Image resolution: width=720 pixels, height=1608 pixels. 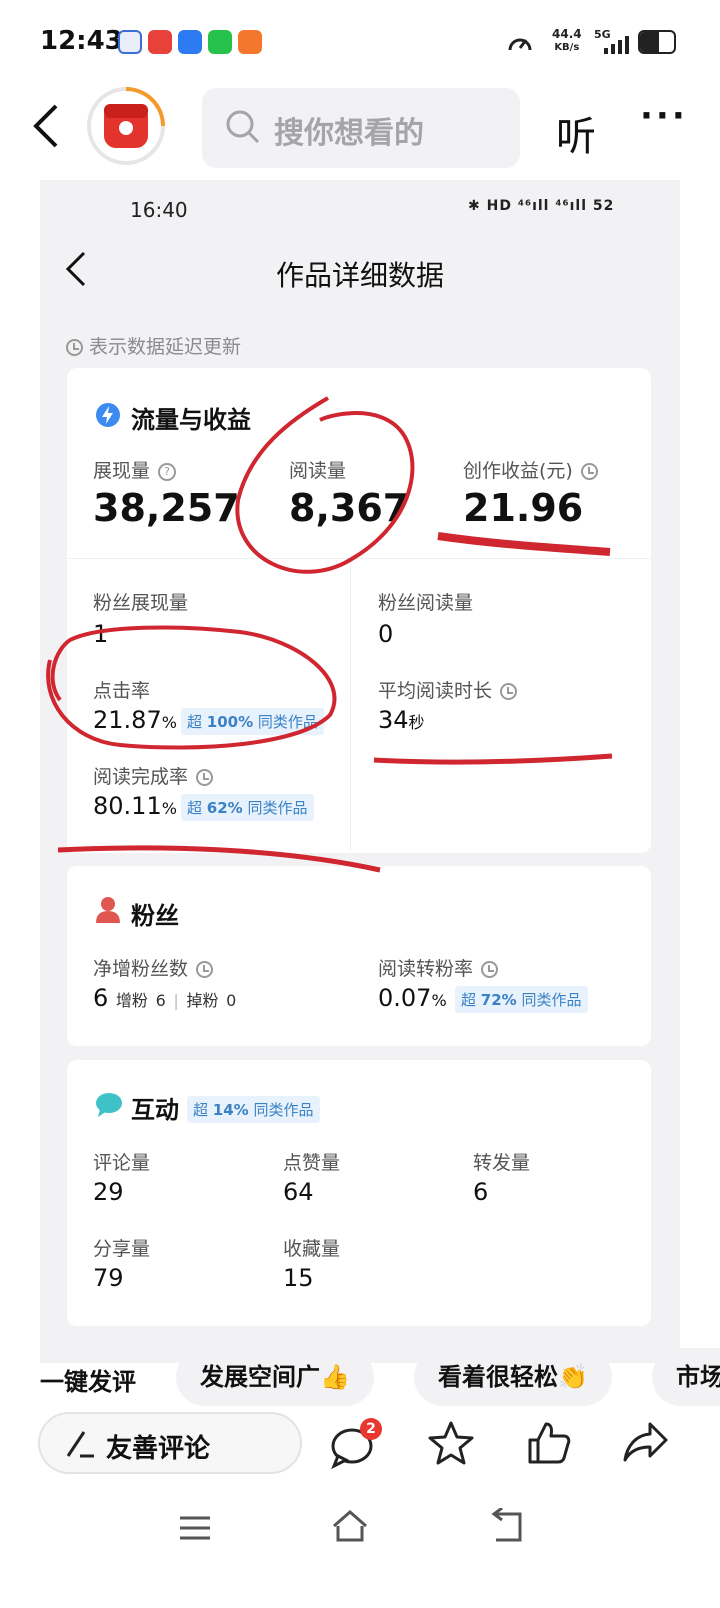 What do you see at coordinates (275, 1377) in the screenshot?
I see `quick-comment-pill: 发展空间广👍` at bounding box center [275, 1377].